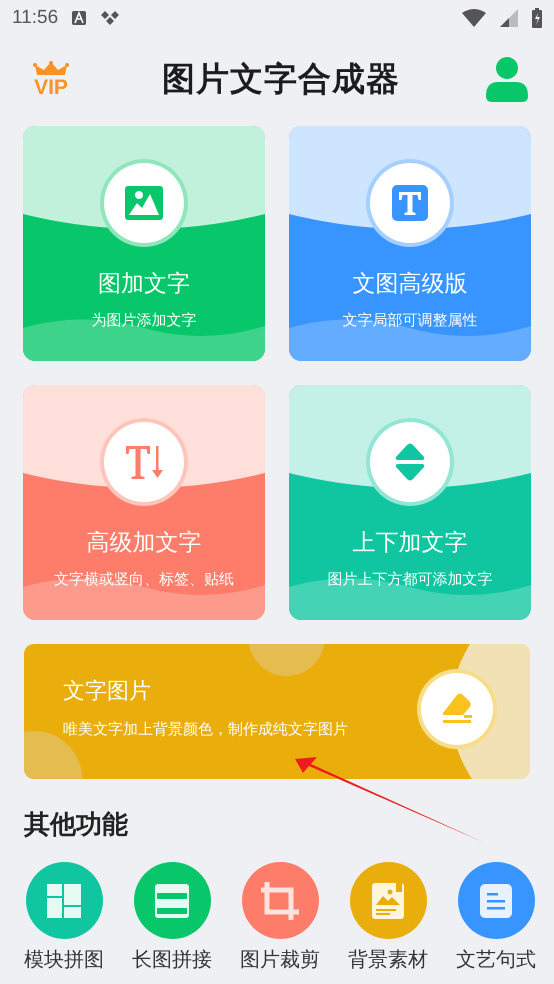  What do you see at coordinates (280, 901) in the screenshot?
I see `crop-icon` at bounding box center [280, 901].